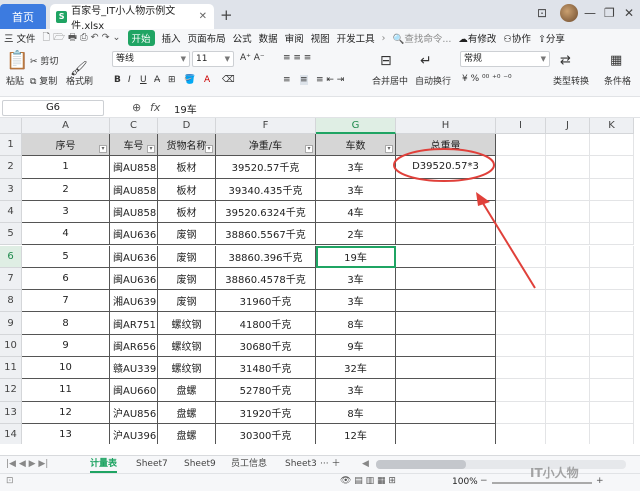 The height and width of the screenshot is (491, 640). What do you see at coordinates (152, 464) in the screenshot?
I see `sheet-tab-2: Sheet7` at bounding box center [152, 464].